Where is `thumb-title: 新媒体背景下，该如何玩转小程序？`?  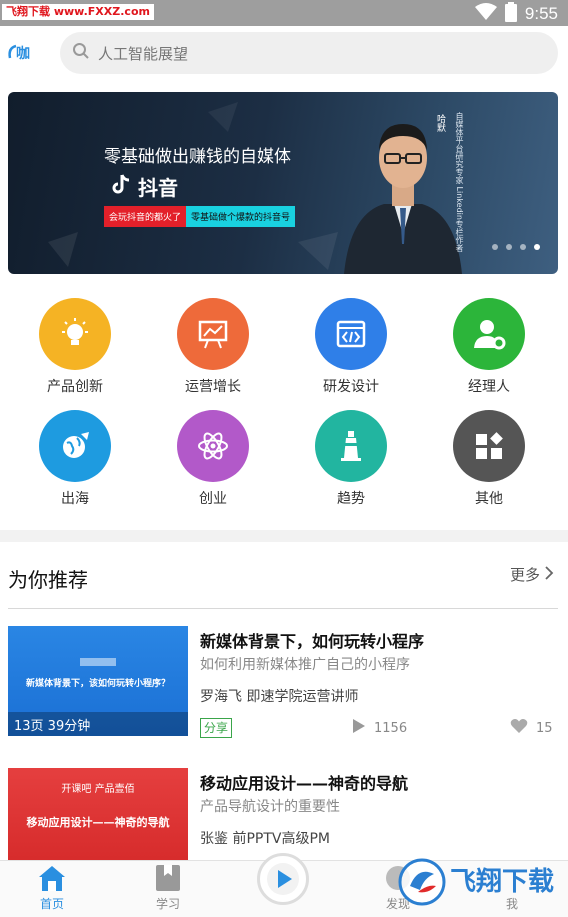 thumb-title: 新媒体背景下，该如何玩转小程序？ is located at coordinates (97, 684).